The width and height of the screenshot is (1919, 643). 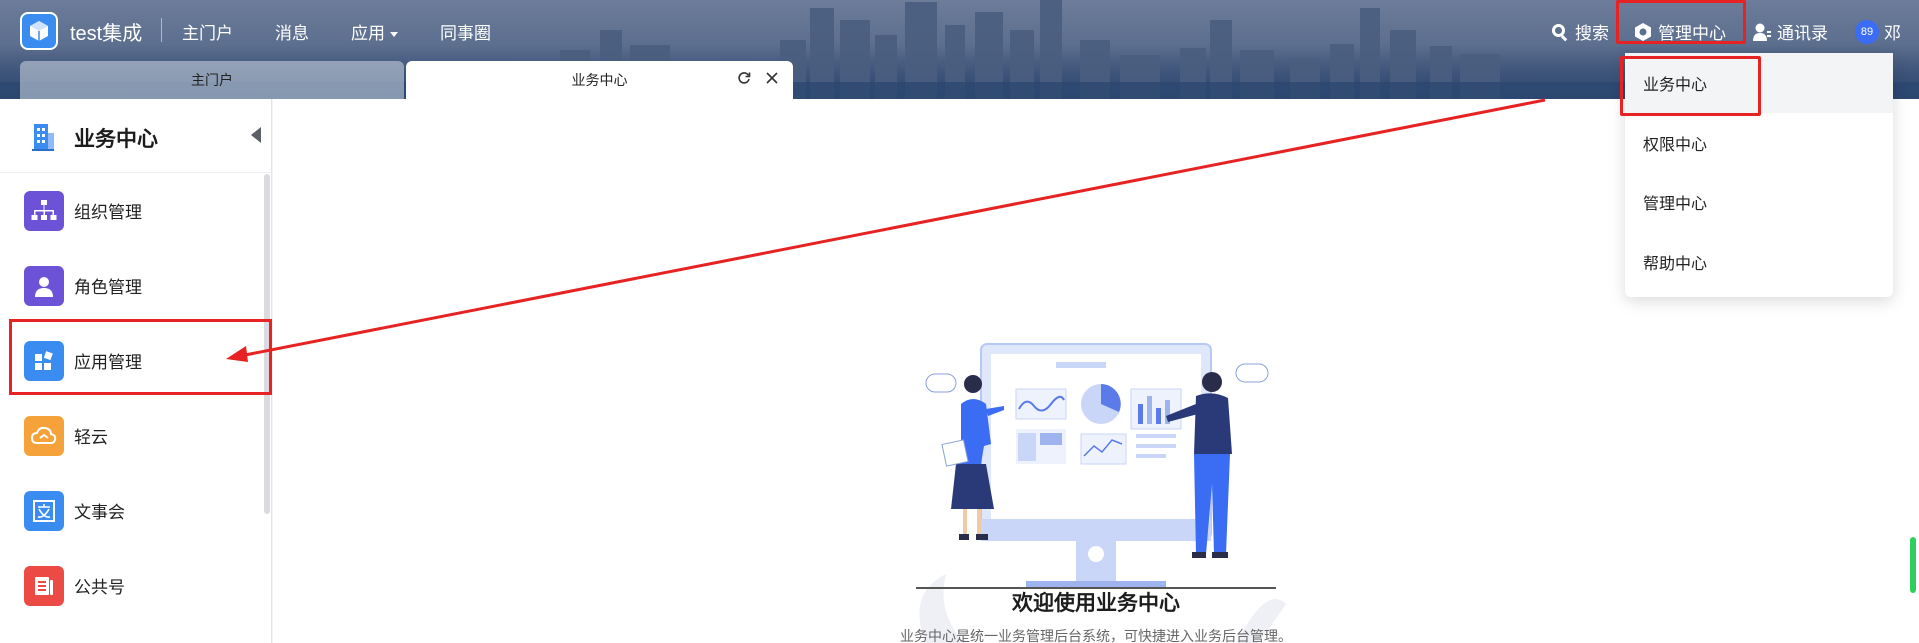 I want to click on sidebar-menu: 组织管理 角色管理 应用管理 轻云 文事会 公共号, so click(x=131, y=398).